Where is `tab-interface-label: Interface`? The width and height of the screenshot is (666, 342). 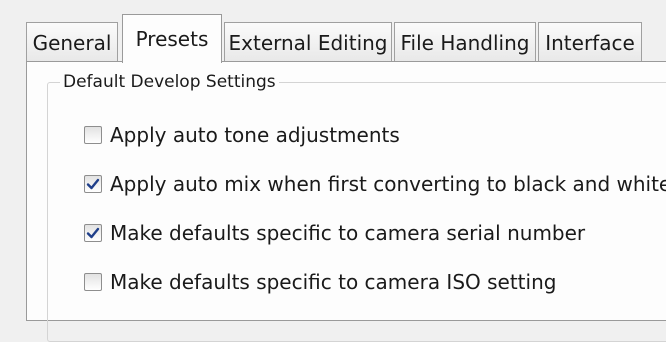 tab-interface-label: Interface is located at coordinates (590, 43).